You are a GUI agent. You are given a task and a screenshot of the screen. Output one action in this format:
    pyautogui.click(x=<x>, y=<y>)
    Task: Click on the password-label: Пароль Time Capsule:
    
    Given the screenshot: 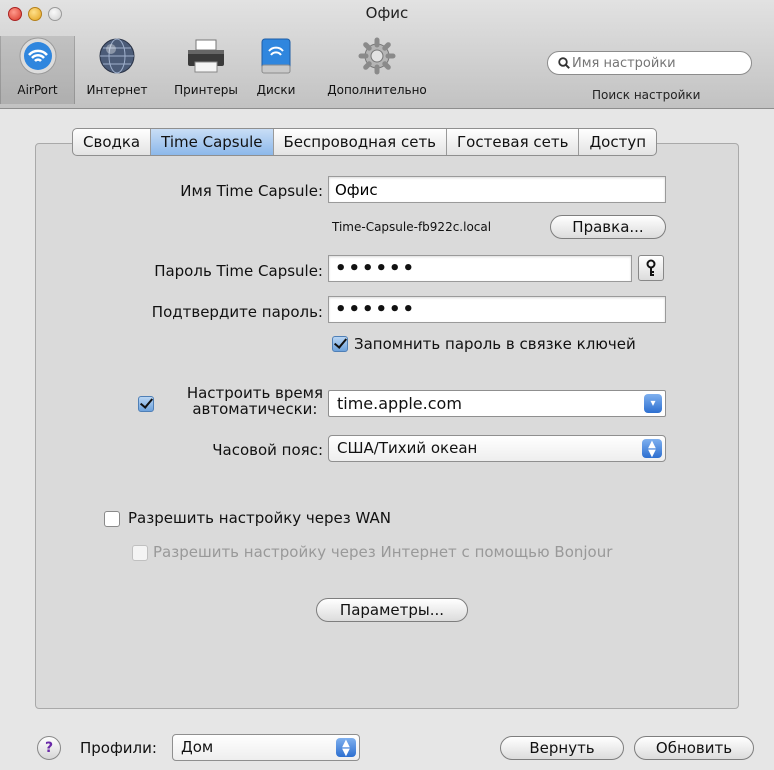 What is the action you would take?
    pyautogui.click(x=238, y=271)
    